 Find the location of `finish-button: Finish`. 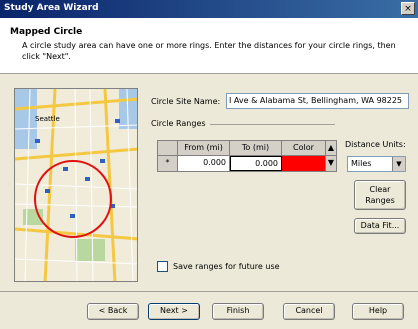

finish-button: Finish is located at coordinates (238, 311).